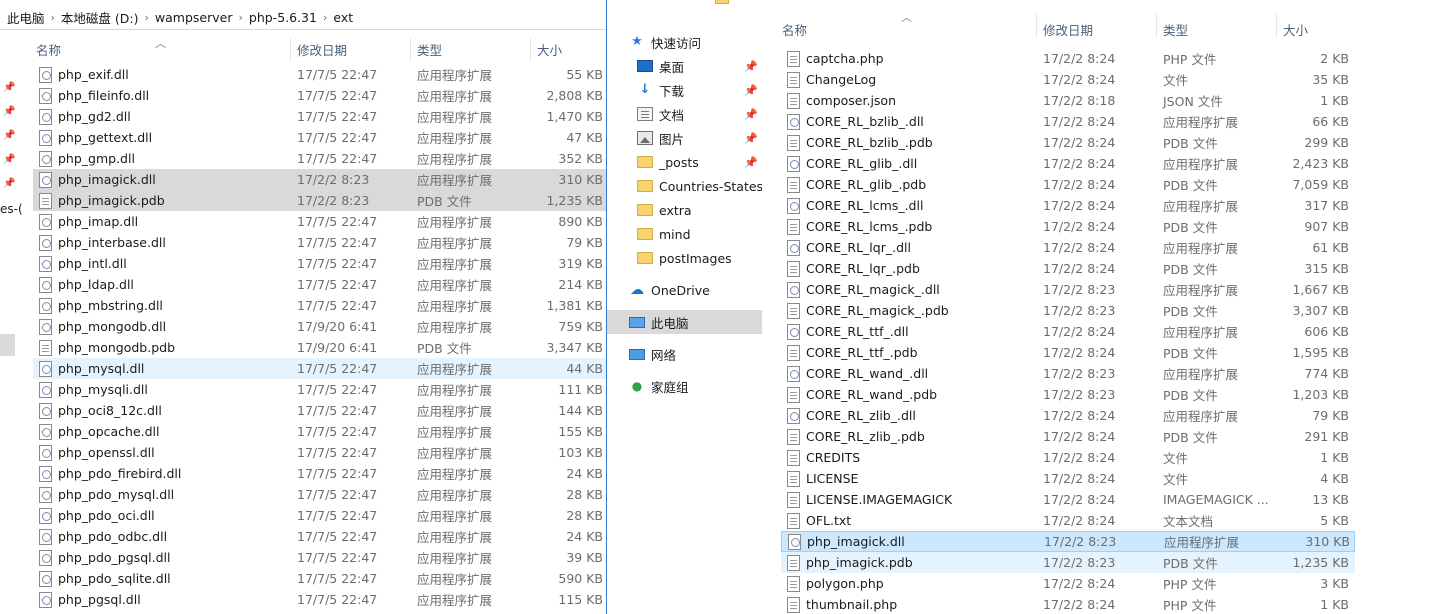  Describe the element at coordinates (684, 234) in the screenshot. I see `nav-item: mind` at that location.